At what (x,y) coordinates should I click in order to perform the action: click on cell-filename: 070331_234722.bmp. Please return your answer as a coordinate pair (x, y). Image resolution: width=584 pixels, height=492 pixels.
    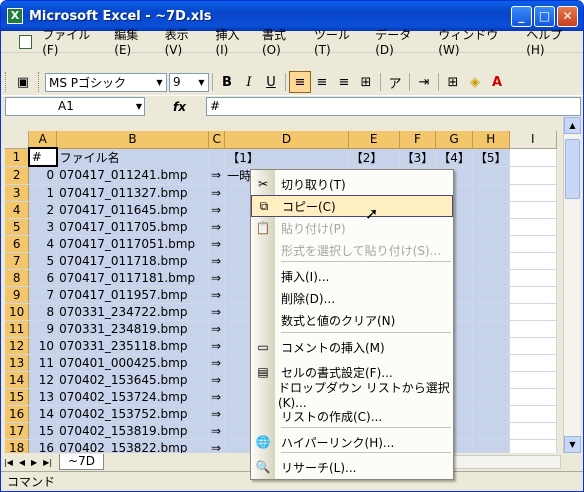
    Looking at the image, I should click on (132, 312).